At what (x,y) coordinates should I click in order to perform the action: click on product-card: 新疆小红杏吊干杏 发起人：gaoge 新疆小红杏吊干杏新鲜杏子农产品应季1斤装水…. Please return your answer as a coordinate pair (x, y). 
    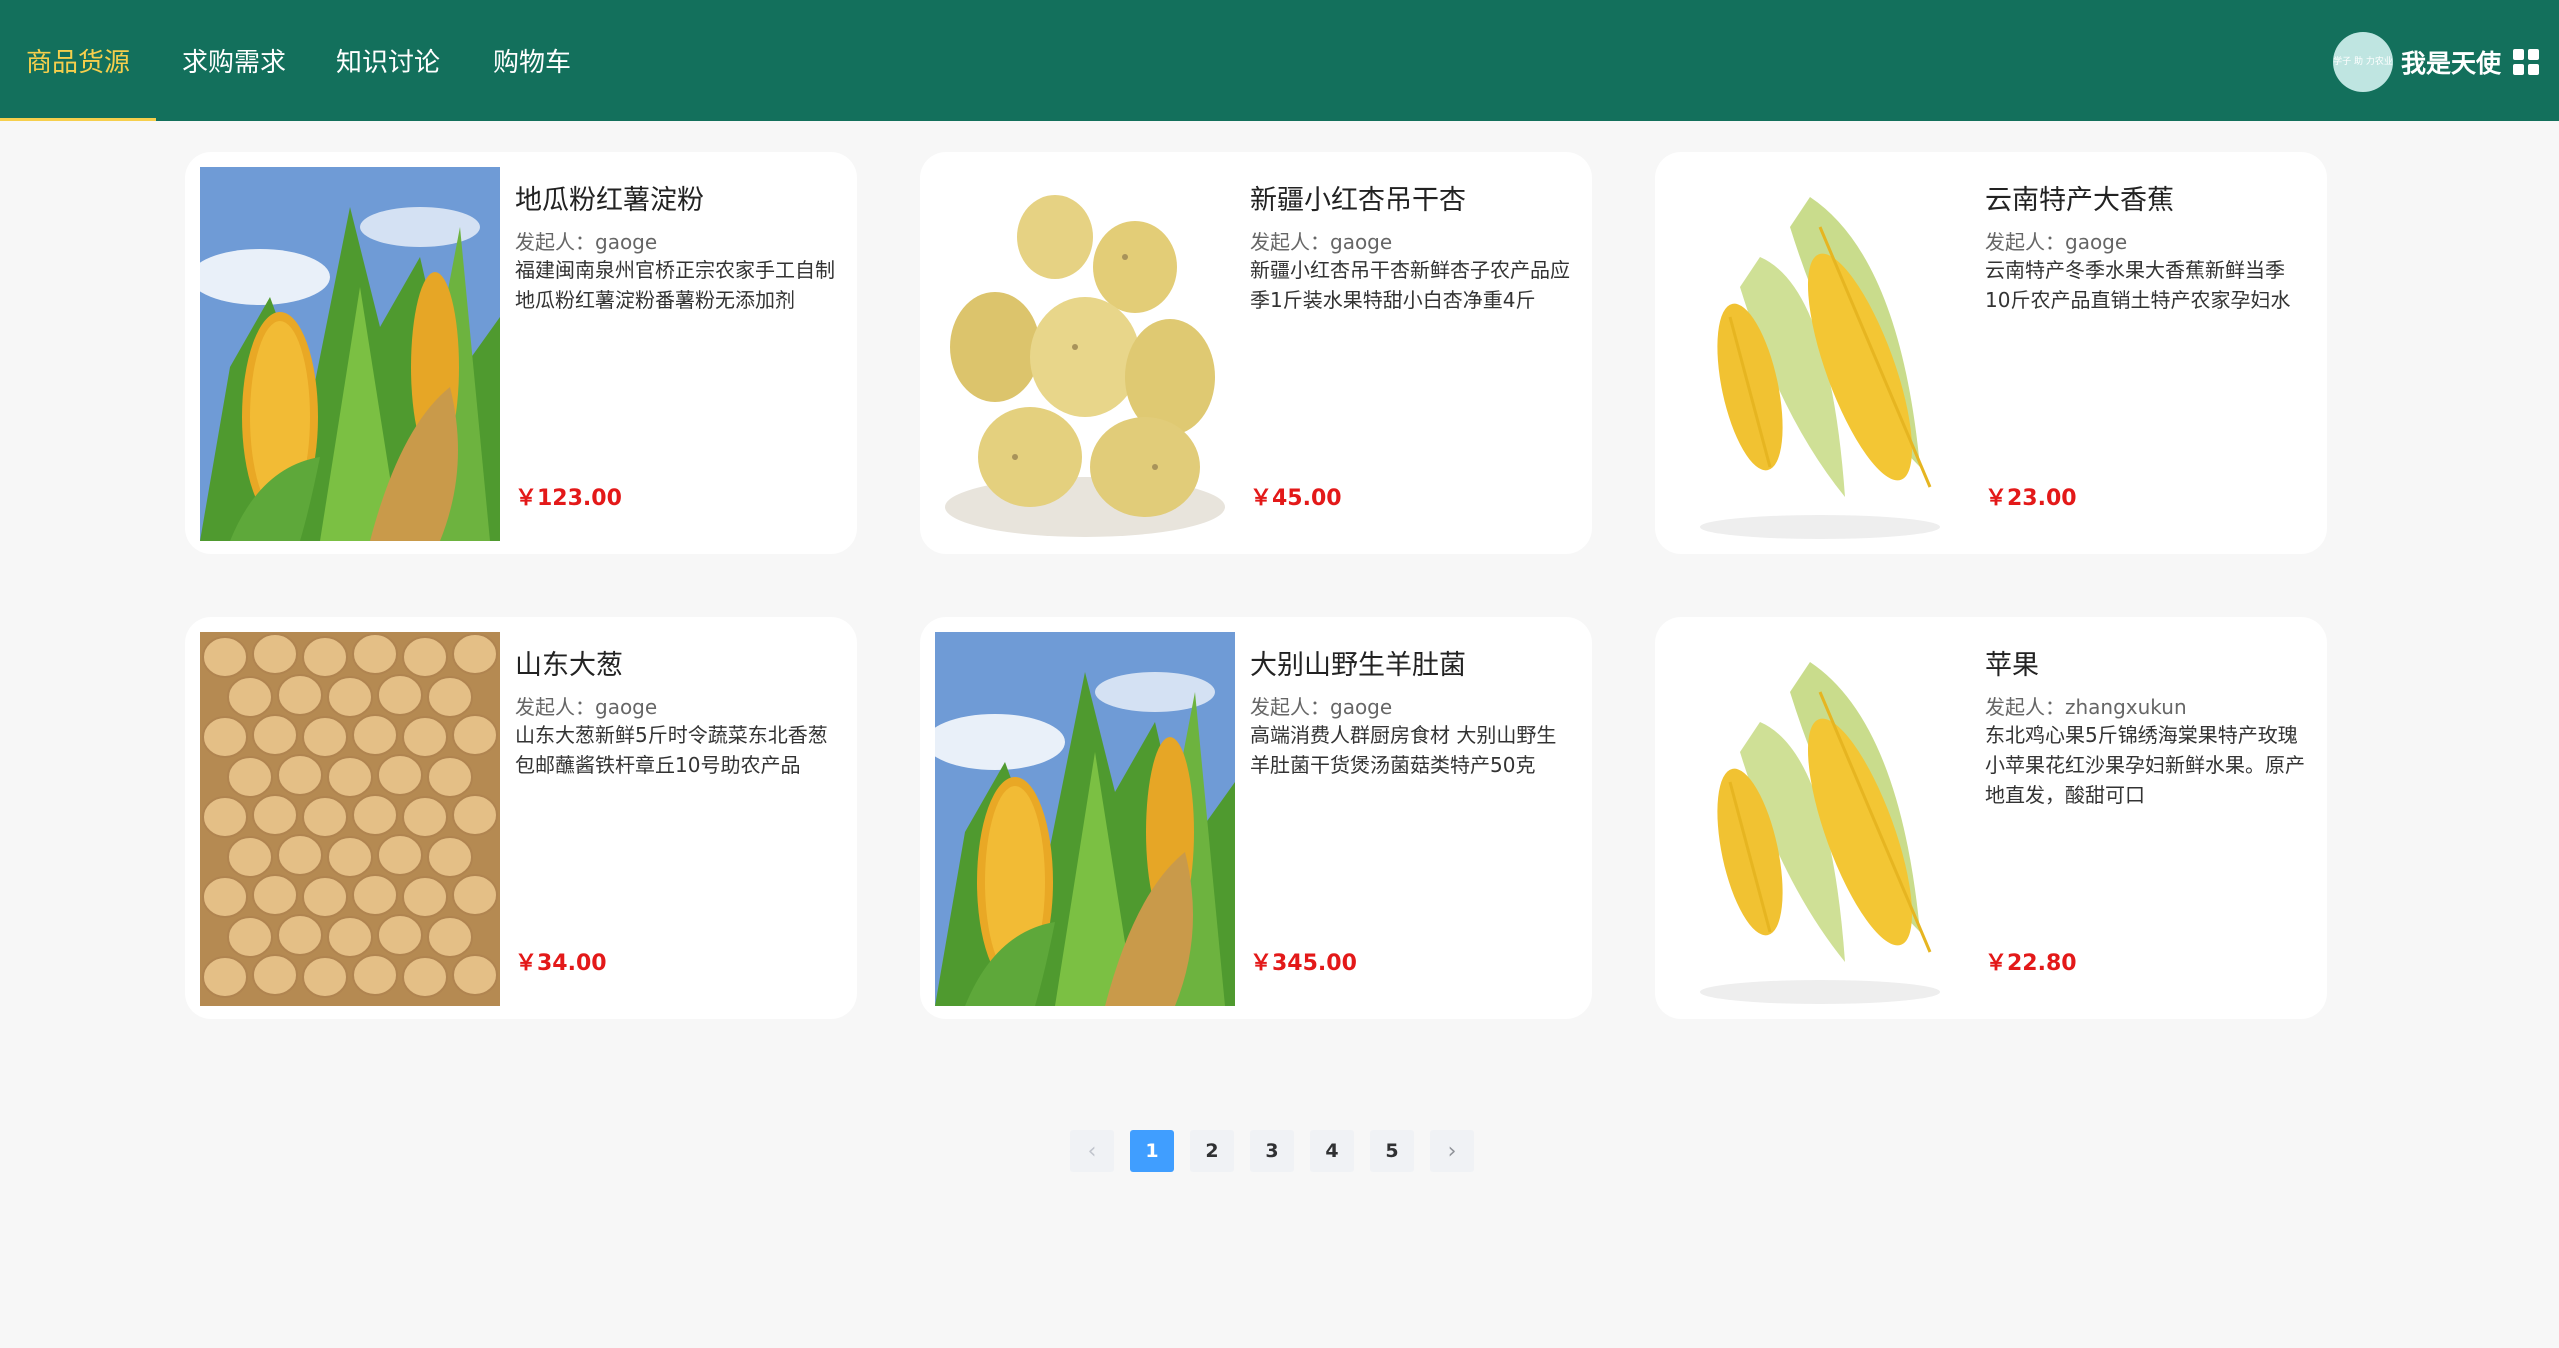
    Looking at the image, I should click on (1256, 353).